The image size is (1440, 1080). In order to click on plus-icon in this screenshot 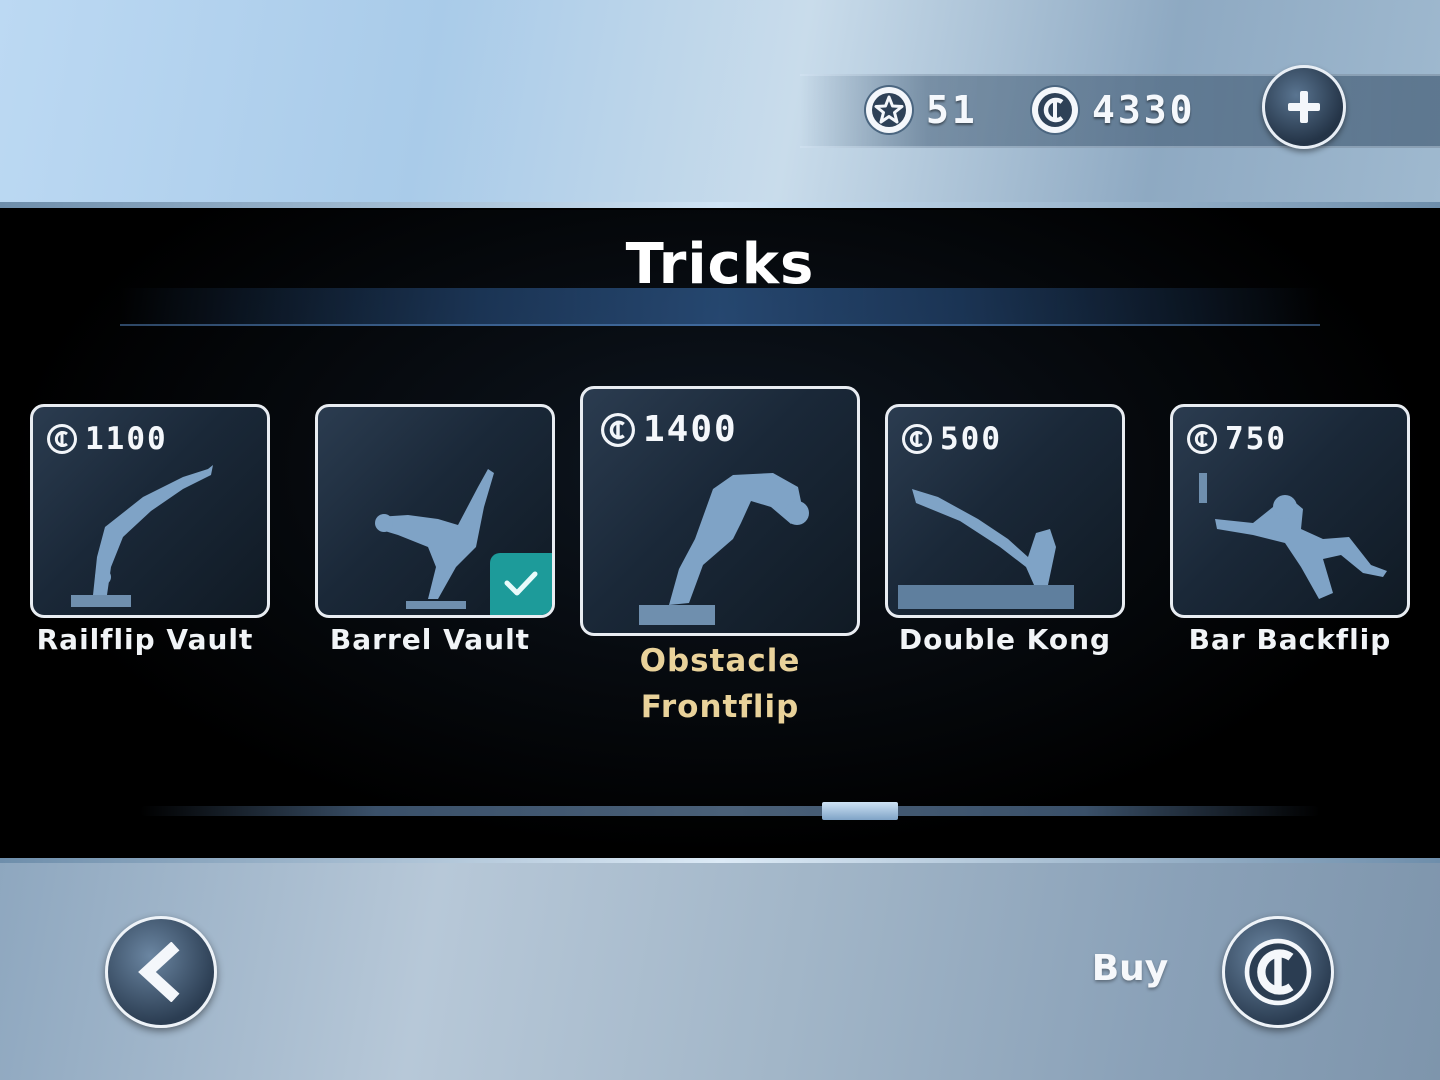, I will do `click(1304, 107)`.